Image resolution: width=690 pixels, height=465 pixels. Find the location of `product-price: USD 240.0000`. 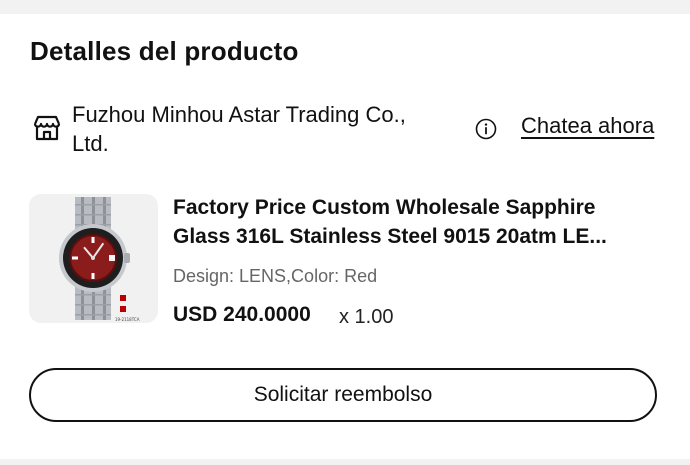

product-price: USD 240.0000 is located at coordinates (242, 314).